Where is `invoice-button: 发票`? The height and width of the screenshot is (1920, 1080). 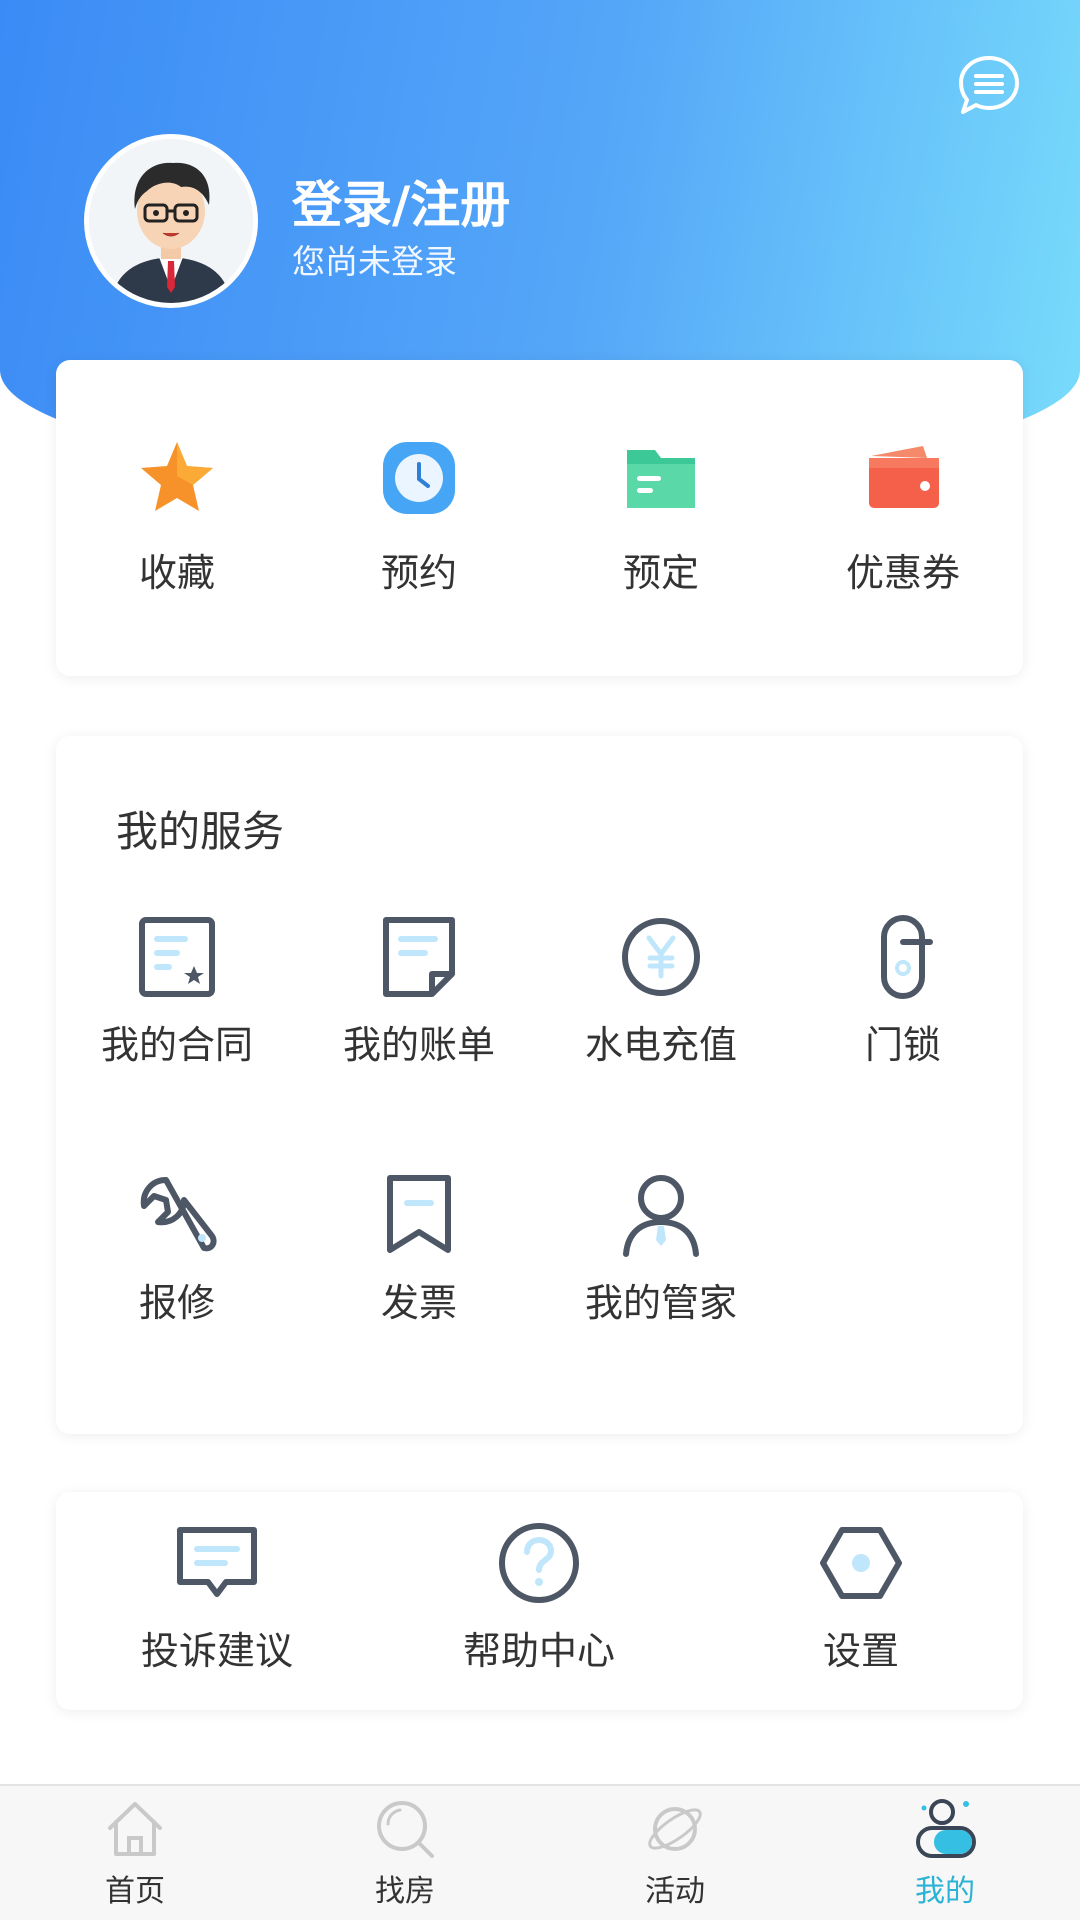
invoice-button: 发票 is located at coordinates (419, 1248).